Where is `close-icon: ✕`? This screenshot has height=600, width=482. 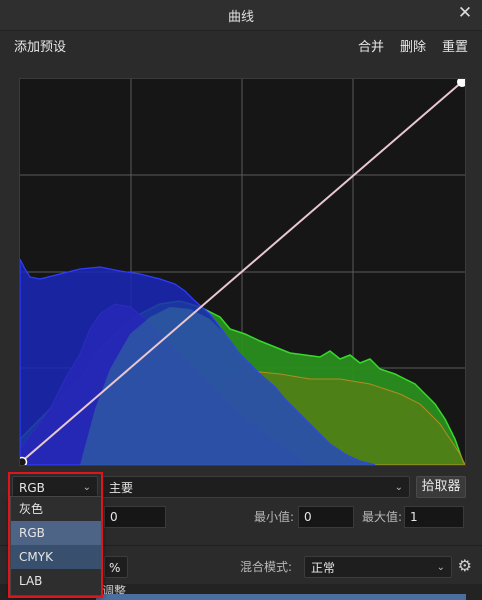
close-icon: ✕ is located at coordinates (465, 13).